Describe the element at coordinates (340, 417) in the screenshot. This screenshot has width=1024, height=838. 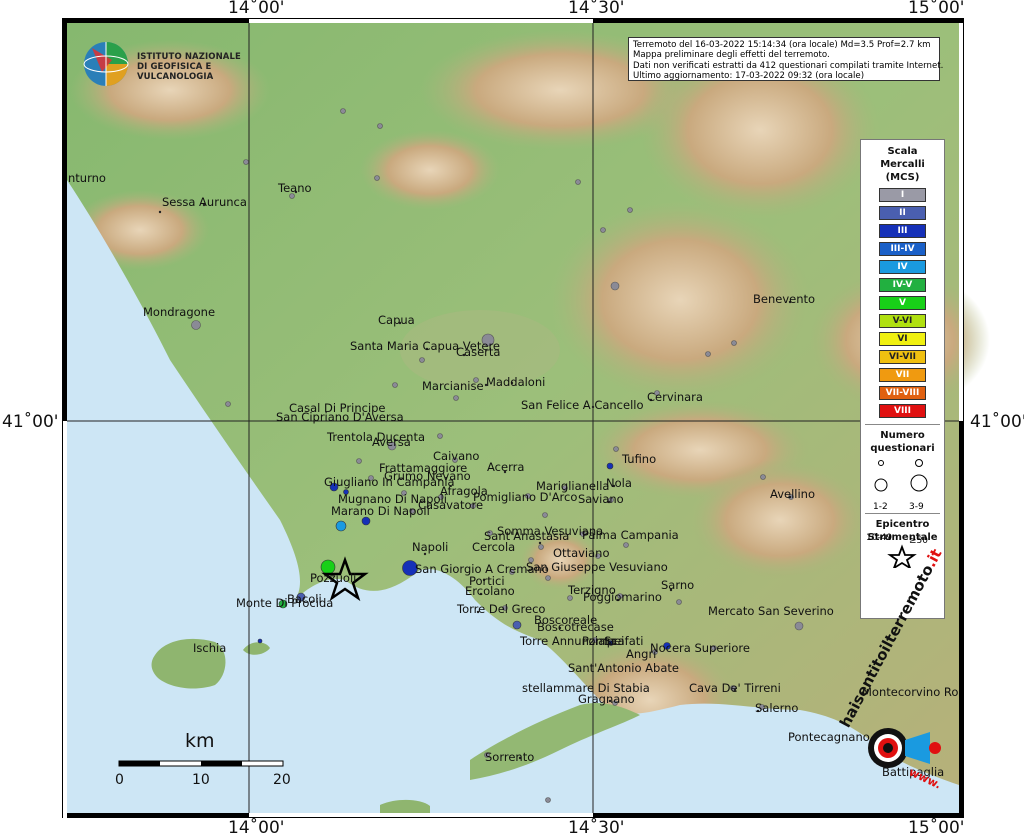
I see `place-label: San Cipriano D'Aversa` at that location.